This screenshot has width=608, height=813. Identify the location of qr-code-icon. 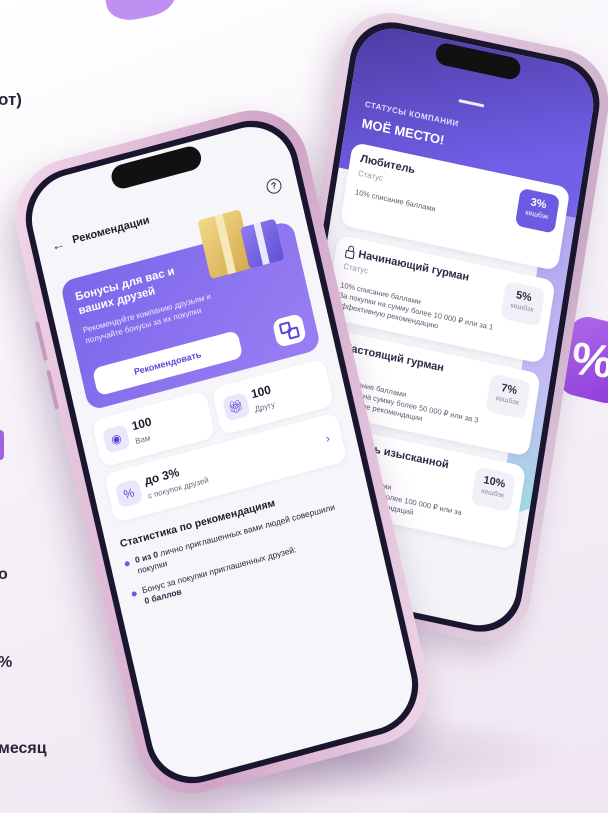
(289, 330).